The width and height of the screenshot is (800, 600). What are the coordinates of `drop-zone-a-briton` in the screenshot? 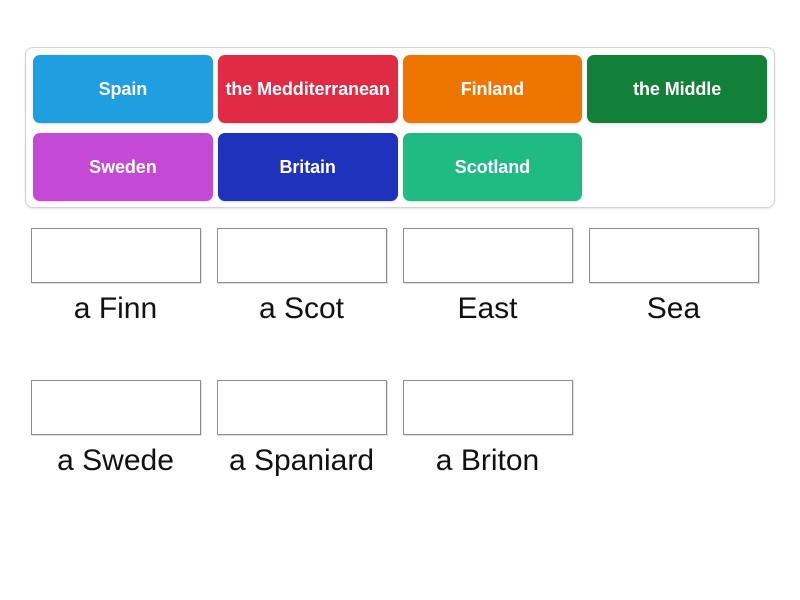 It's located at (487, 407).